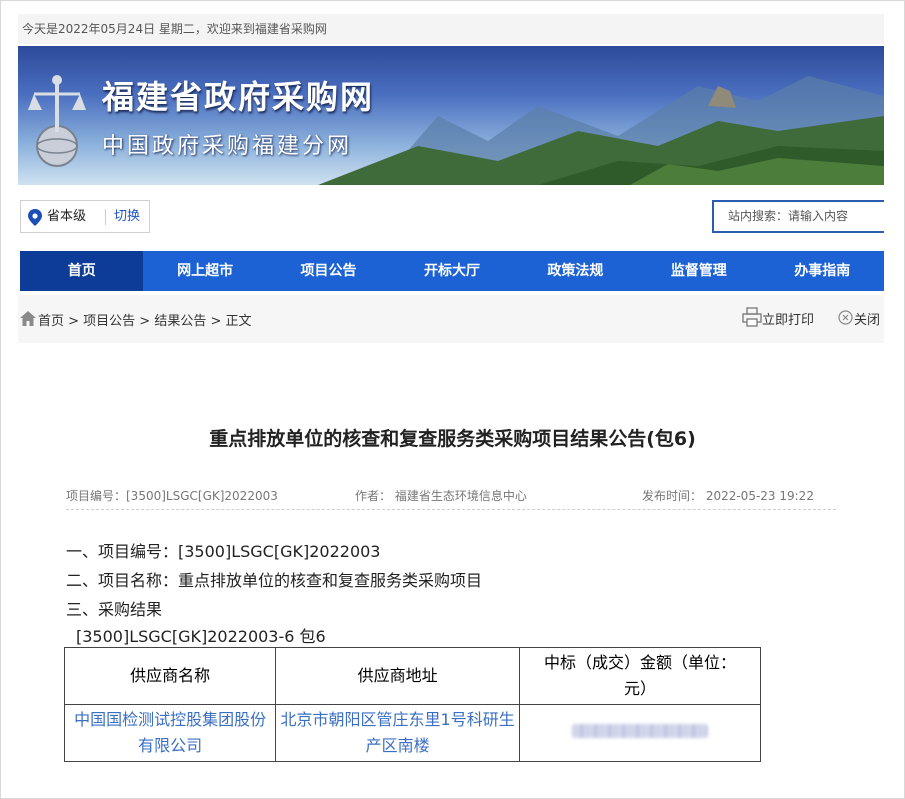 This screenshot has width=905, height=799. What do you see at coordinates (640, 676) in the screenshot?
I see `header-bid-amount: 中标（成交）金额（单位：元）` at bounding box center [640, 676].